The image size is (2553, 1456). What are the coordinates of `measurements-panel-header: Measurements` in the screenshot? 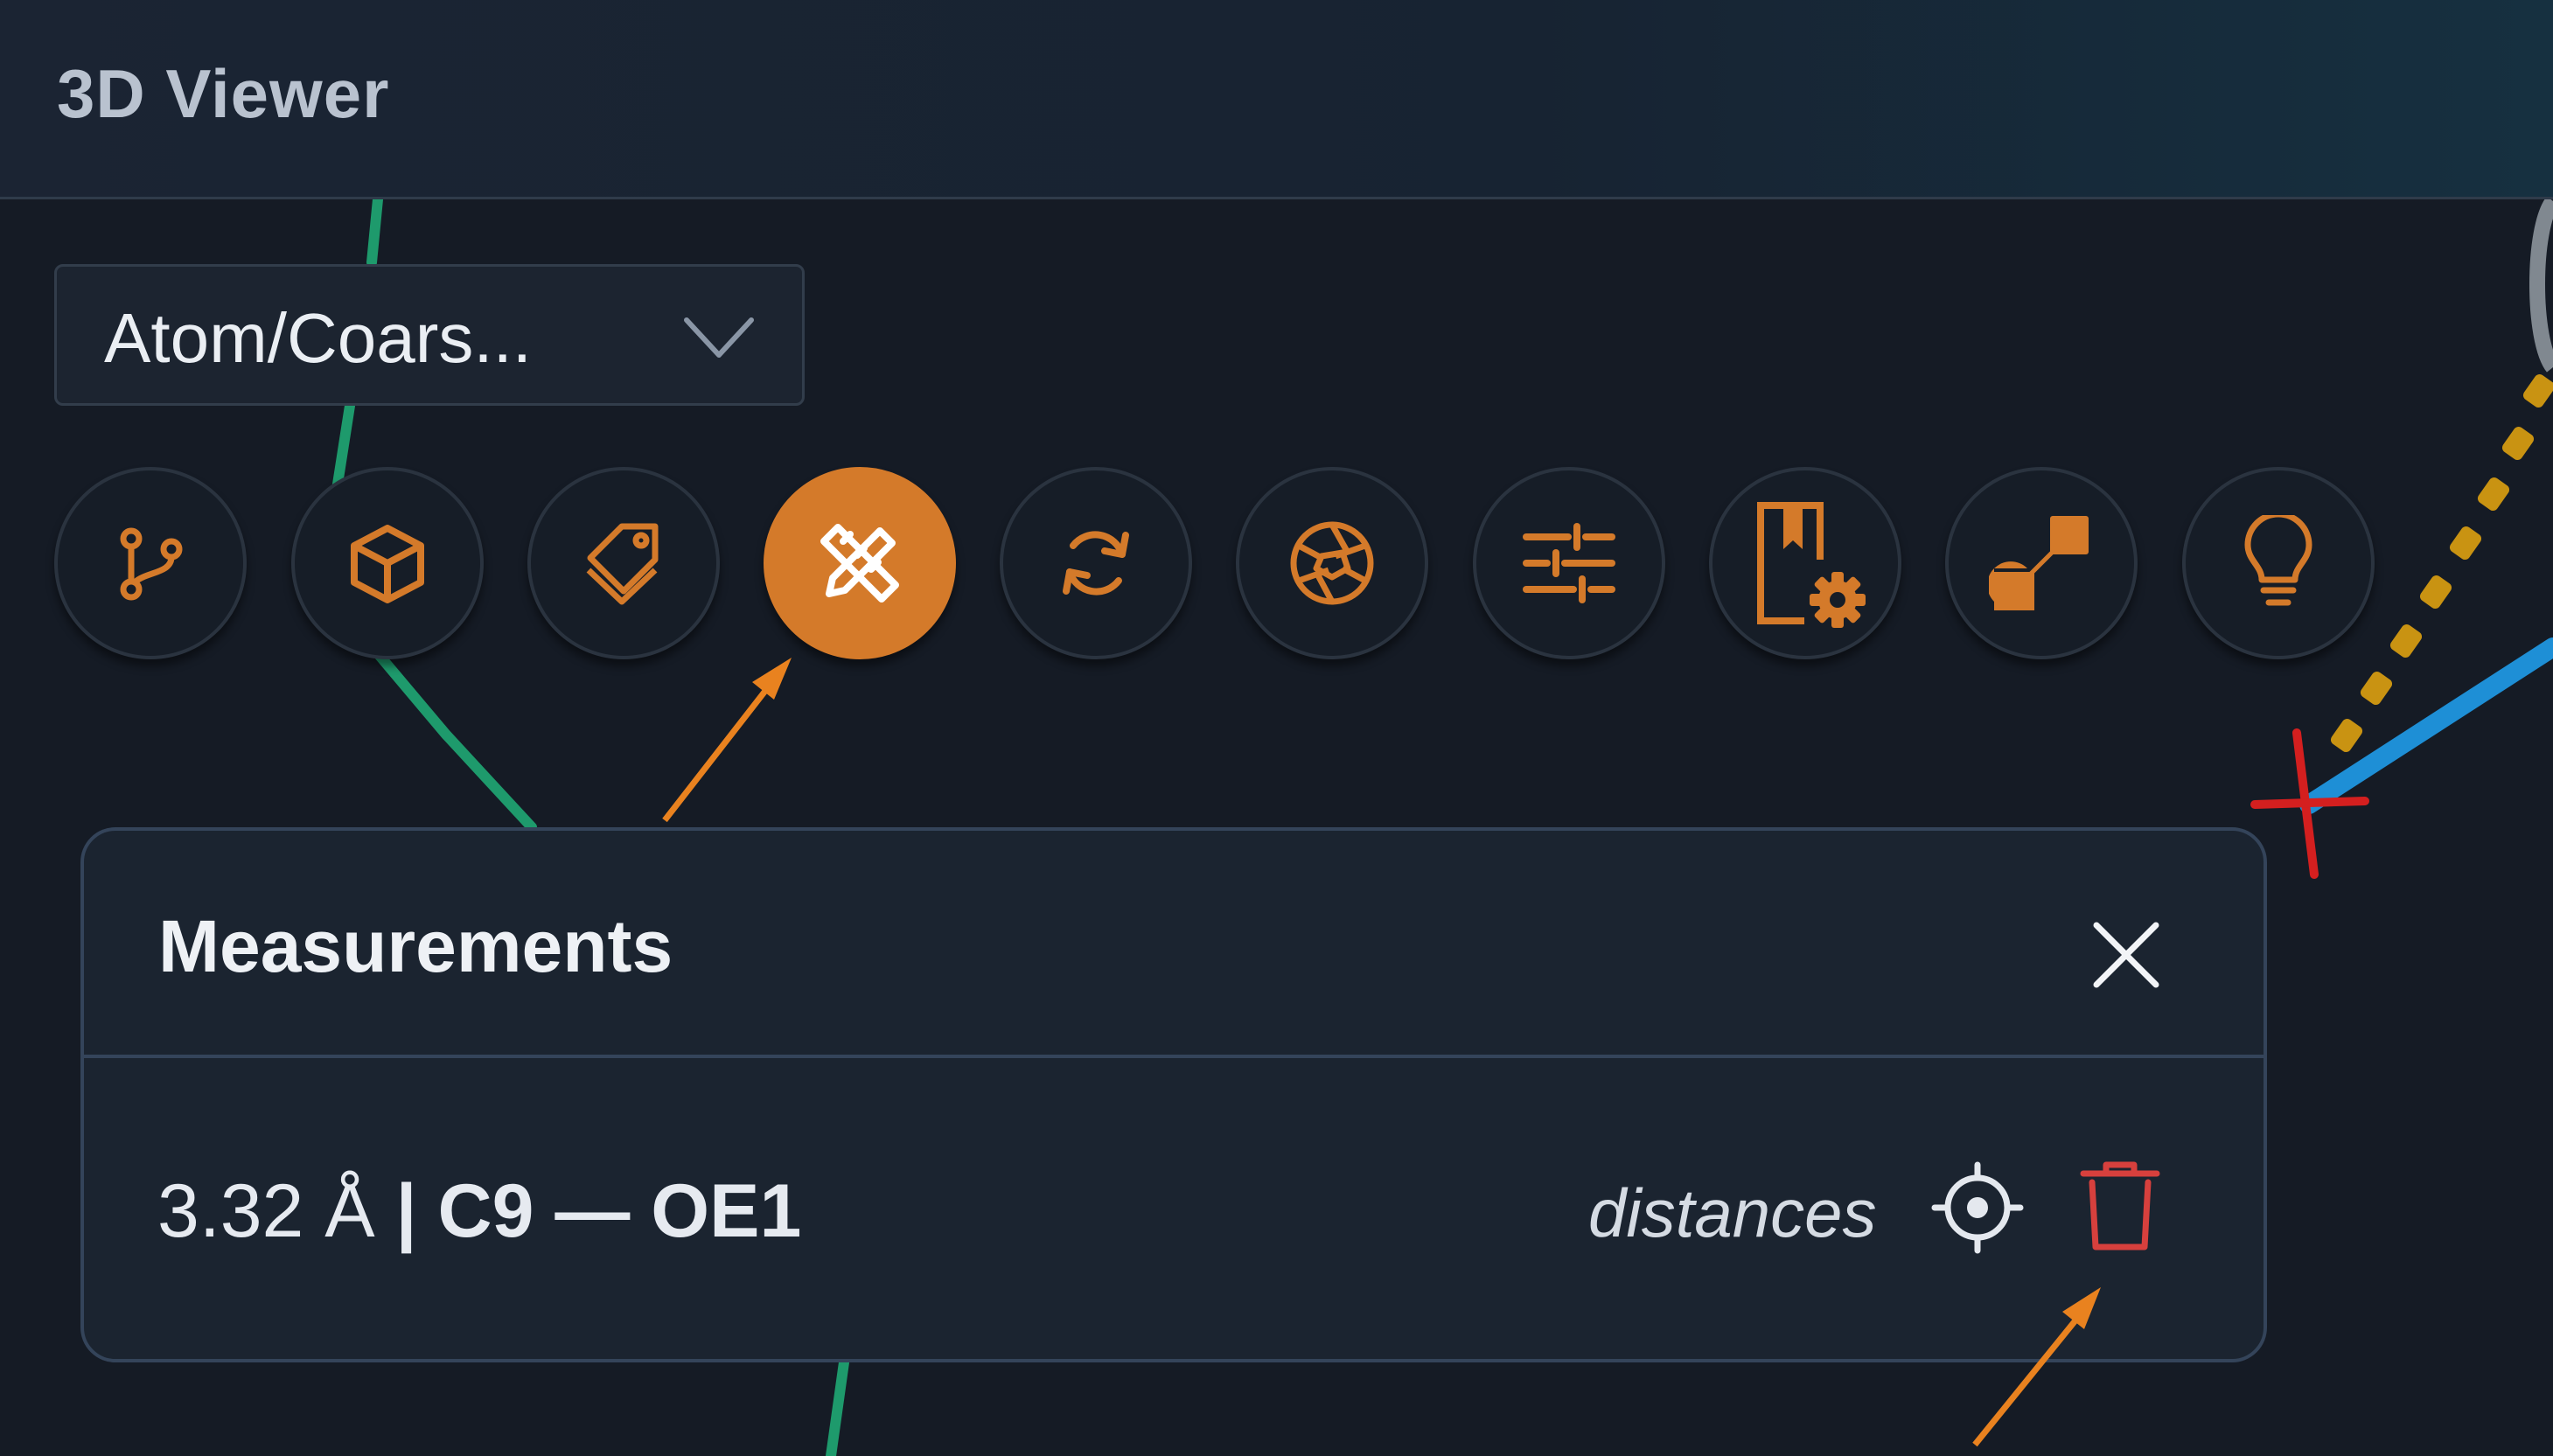 It's located at (1174, 944).